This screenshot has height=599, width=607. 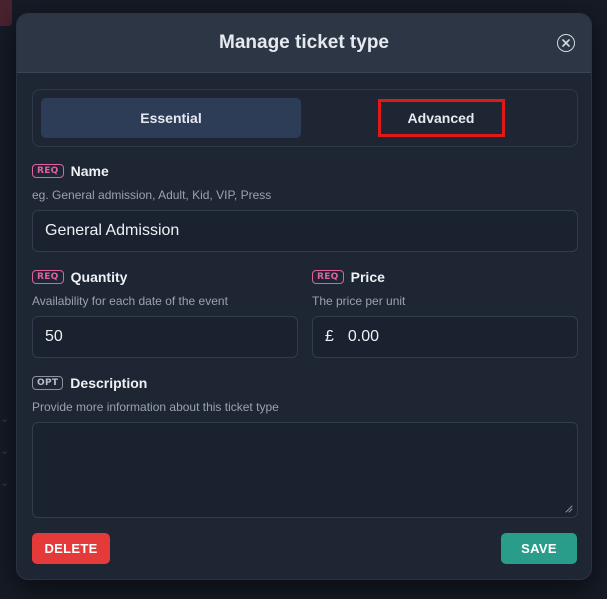 I want to click on tab-essential-label: Essential, so click(x=171, y=118).